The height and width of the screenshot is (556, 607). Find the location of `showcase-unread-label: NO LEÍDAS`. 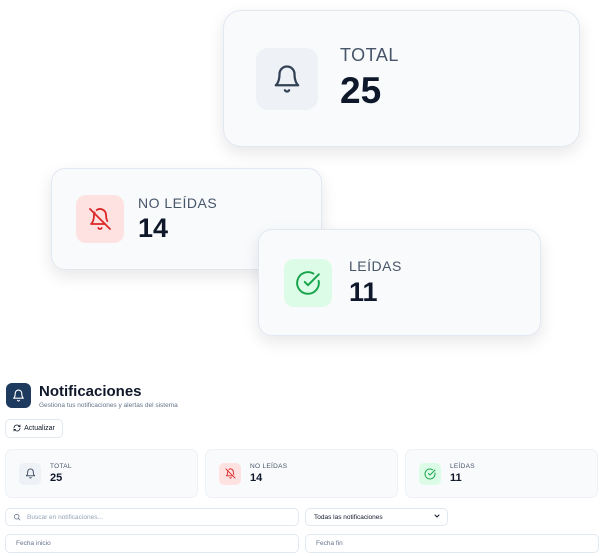

showcase-unread-label: NO LEÍDAS is located at coordinates (178, 202).